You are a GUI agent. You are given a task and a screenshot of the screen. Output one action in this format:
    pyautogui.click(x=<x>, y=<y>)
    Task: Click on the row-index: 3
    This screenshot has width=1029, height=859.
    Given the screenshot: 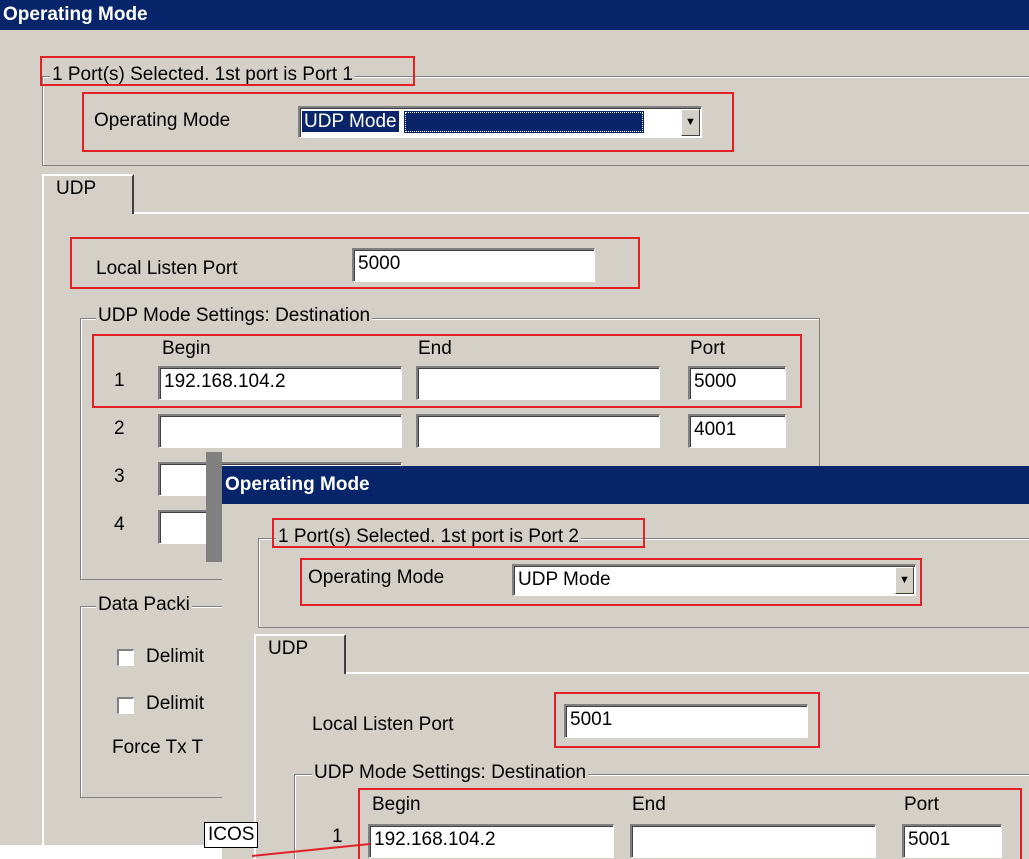 What is the action you would take?
    pyautogui.click(x=119, y=476)
    